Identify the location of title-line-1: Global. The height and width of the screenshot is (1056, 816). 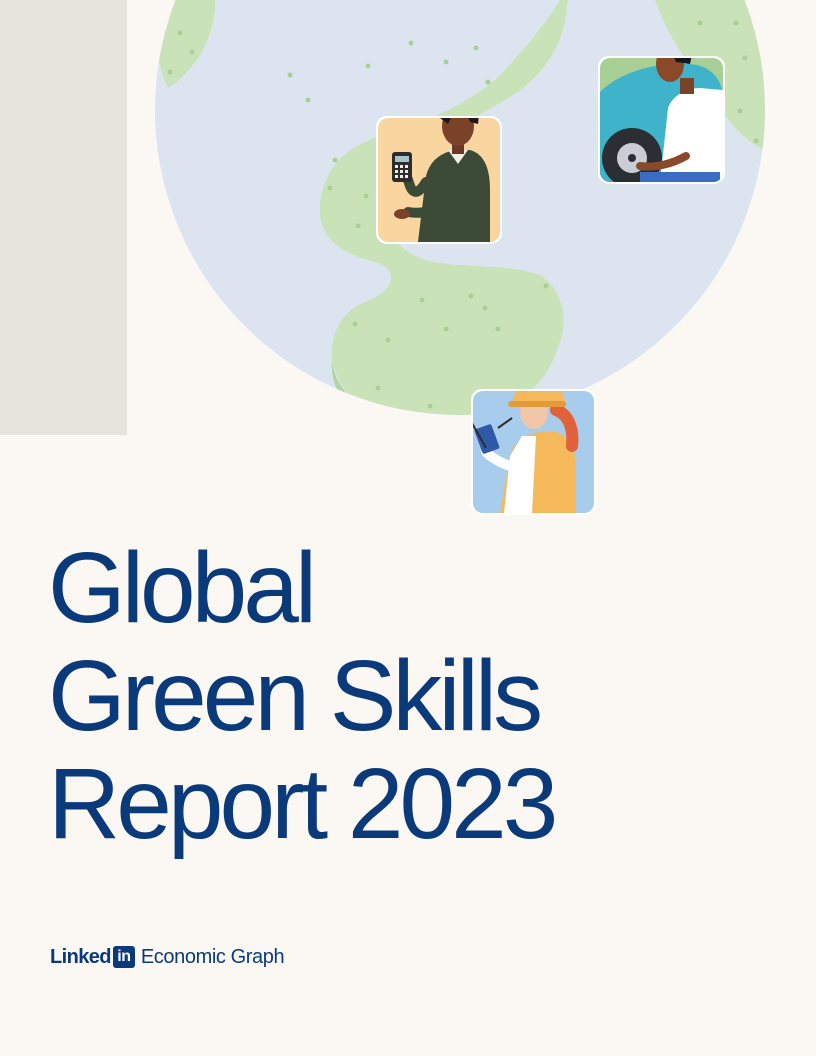
(182, 588).